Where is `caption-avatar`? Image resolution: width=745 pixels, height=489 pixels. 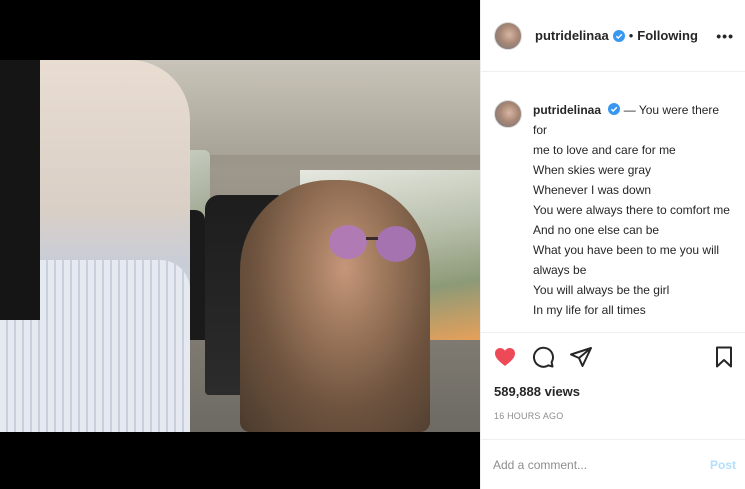
caption-avatar is located at coordinates (508, 114).